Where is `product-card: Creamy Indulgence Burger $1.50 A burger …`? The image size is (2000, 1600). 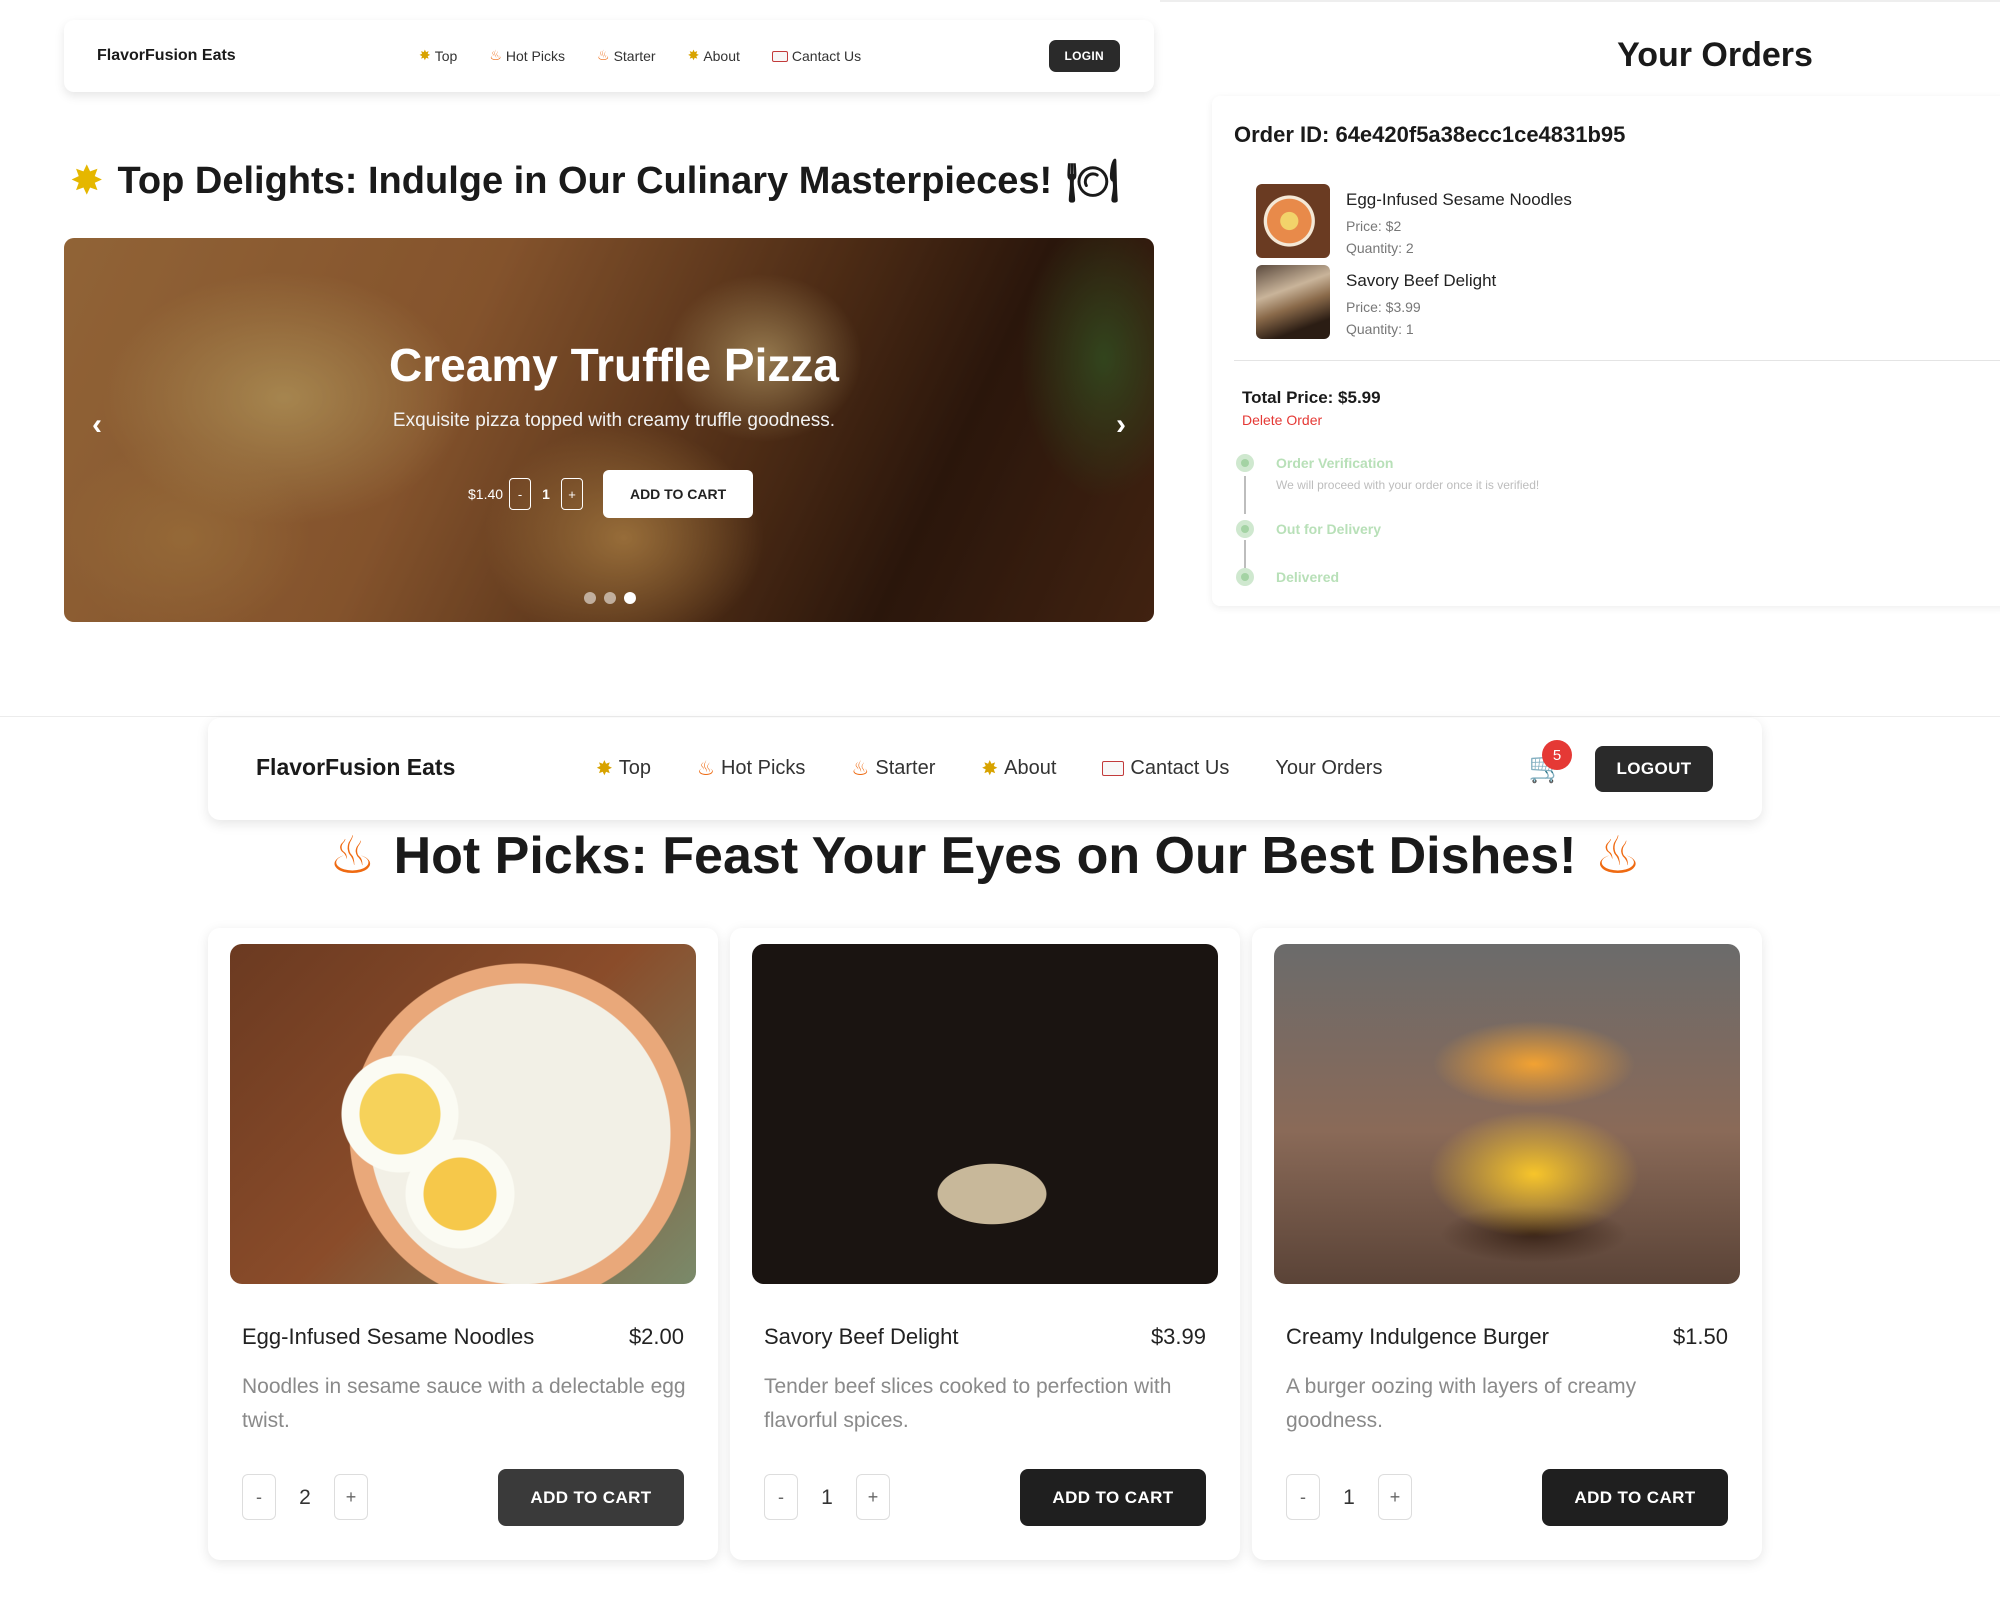
product-card: Creamy Indulgence Burger $1.50 A burger … is located at coordinates (1507, 1244).